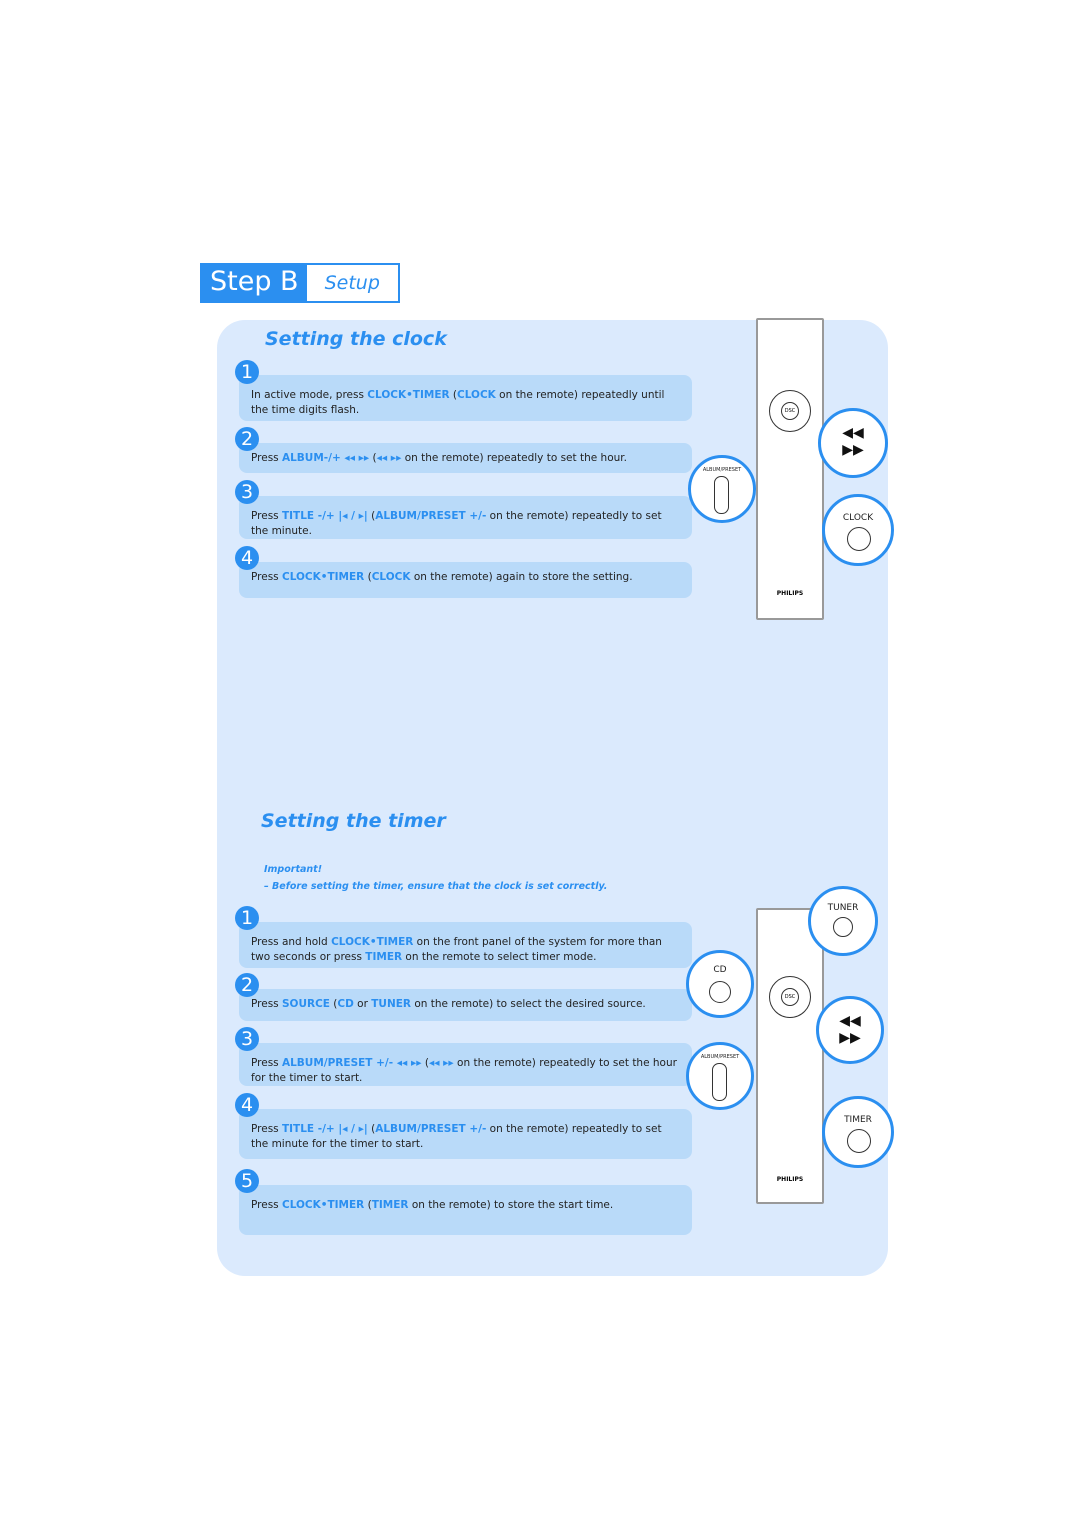  I want to click on clock-button-icon, so click(859, 539).